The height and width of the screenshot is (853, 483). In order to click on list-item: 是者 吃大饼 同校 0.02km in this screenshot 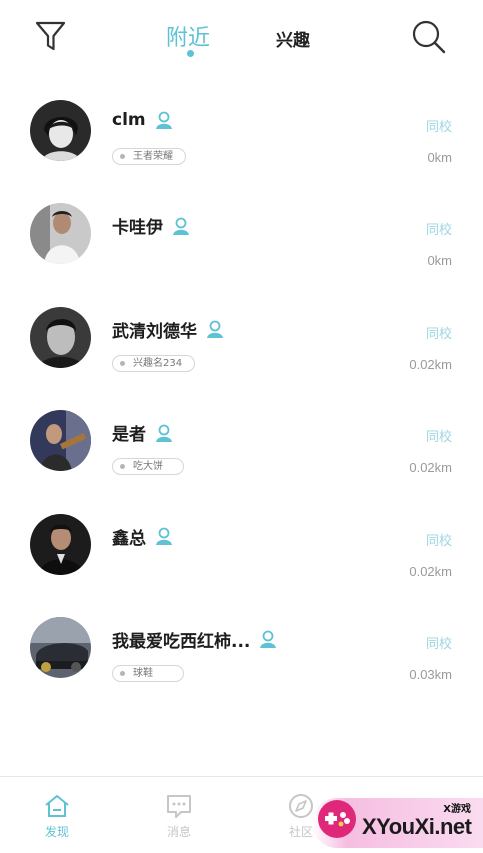, I will do `click(241, 457)`.